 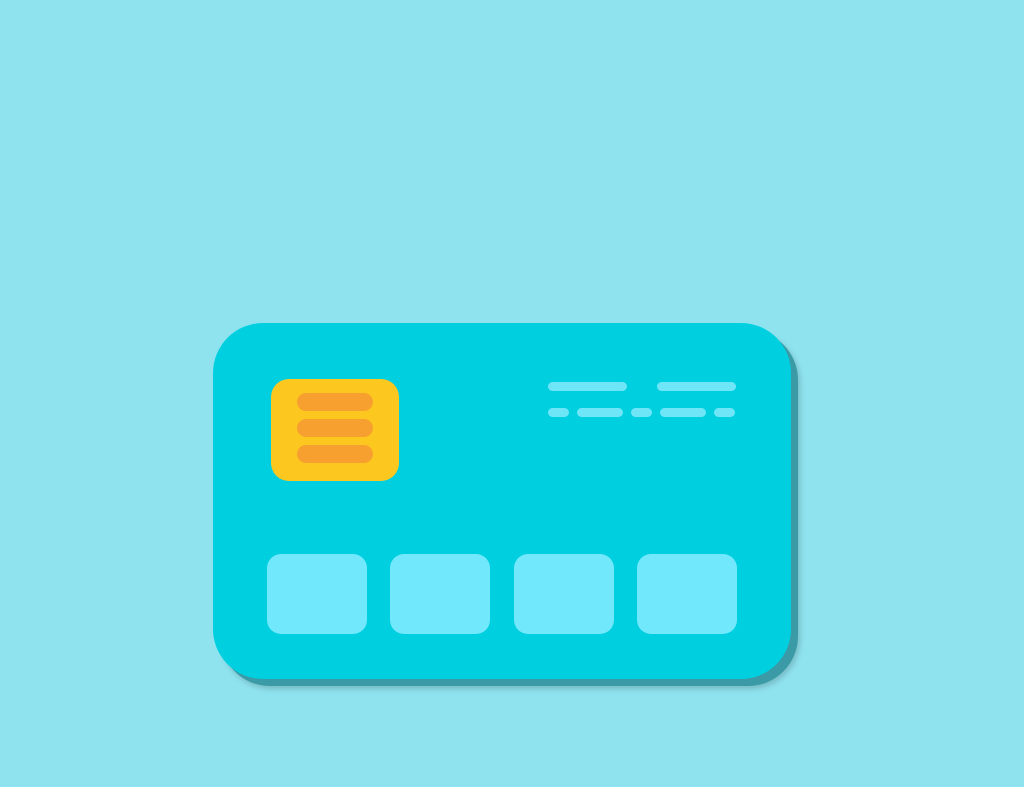 I want to click on chip-icon, so click(x=335, y=430).